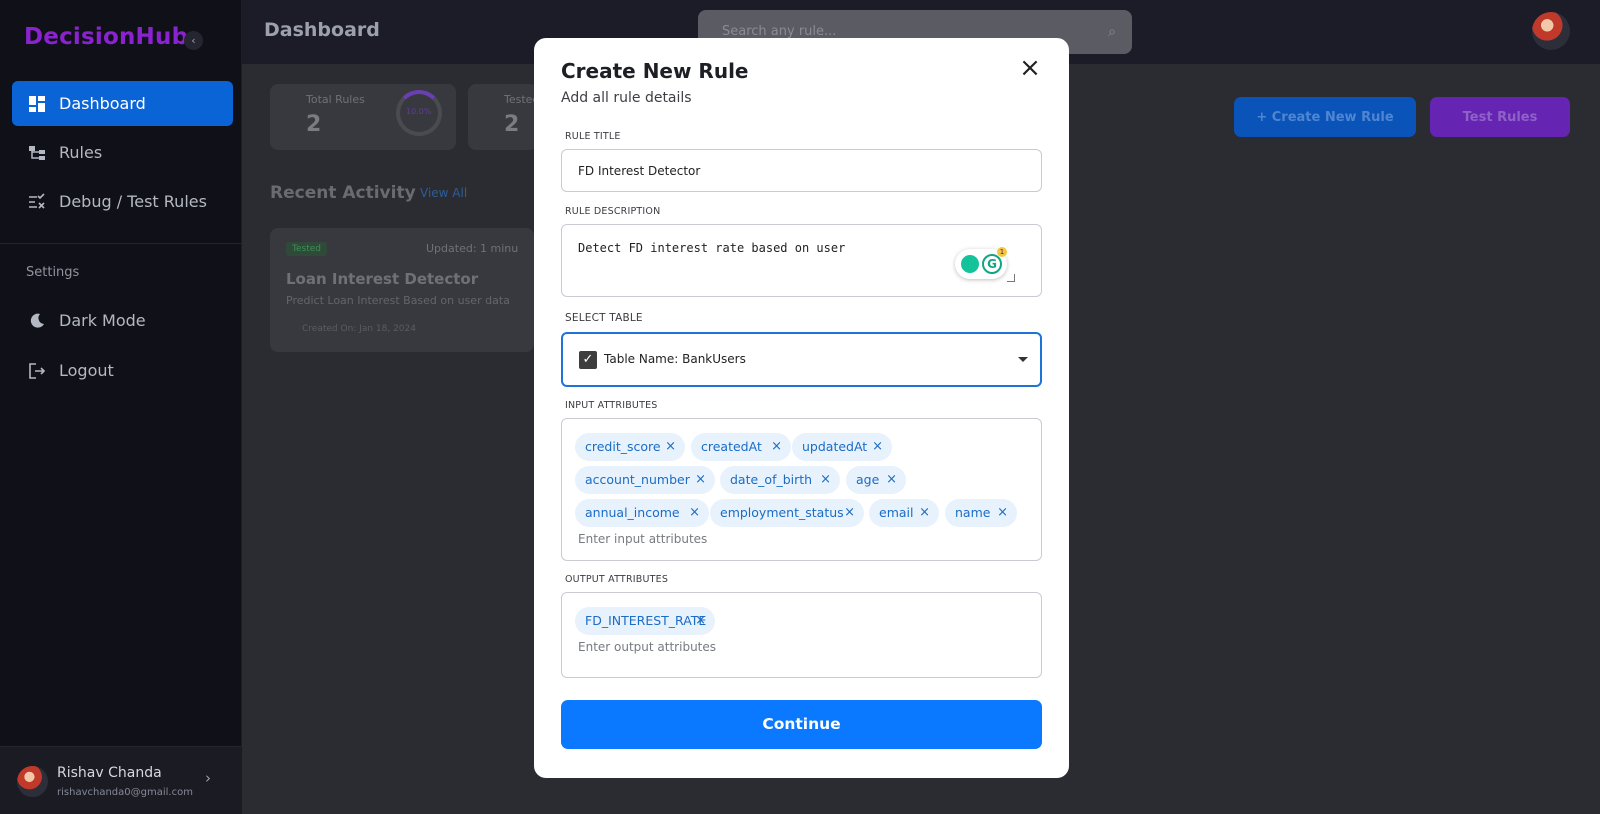 This screenshot has height=814, width=1600. What do you see at coordinates (835, 446) in the screenshot?
I see `chip-label: updatedAt` at bounding box center [835, 446].